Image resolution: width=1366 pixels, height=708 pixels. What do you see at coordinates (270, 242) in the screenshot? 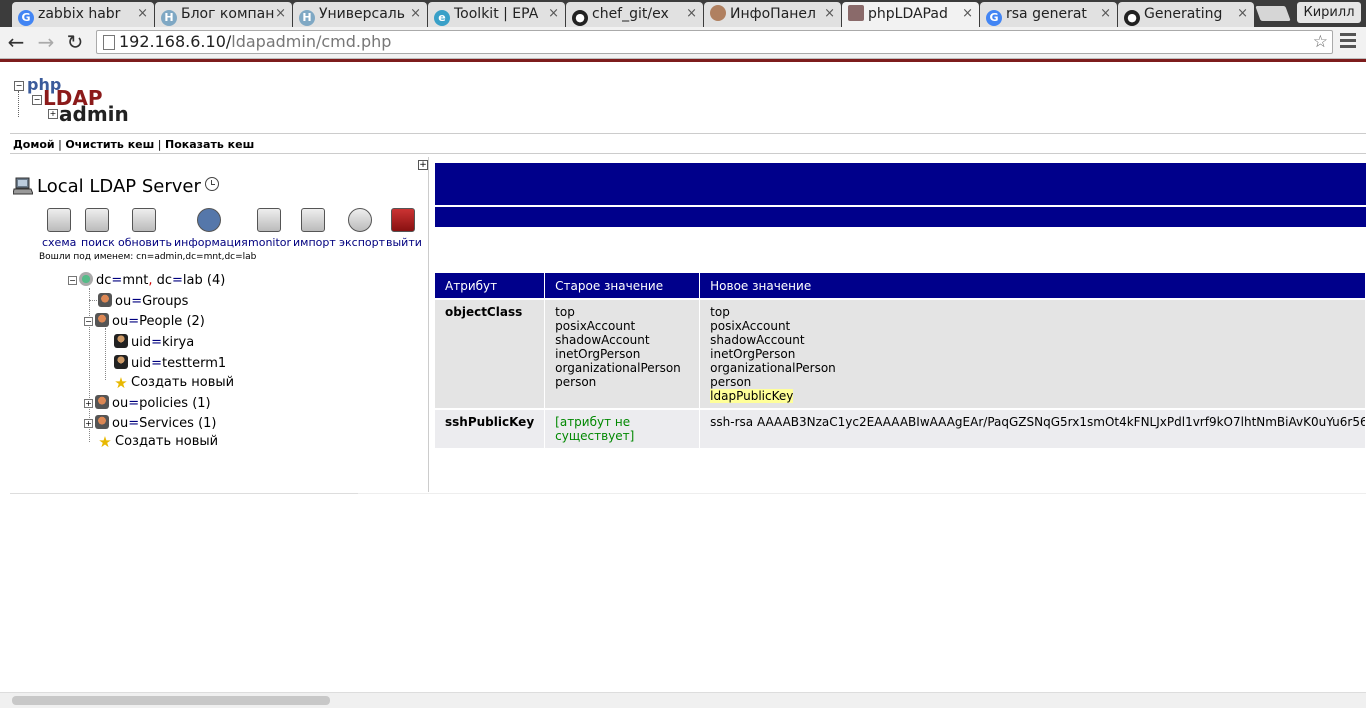
I see `action-label: monitor` at bounding box center [270, 242].